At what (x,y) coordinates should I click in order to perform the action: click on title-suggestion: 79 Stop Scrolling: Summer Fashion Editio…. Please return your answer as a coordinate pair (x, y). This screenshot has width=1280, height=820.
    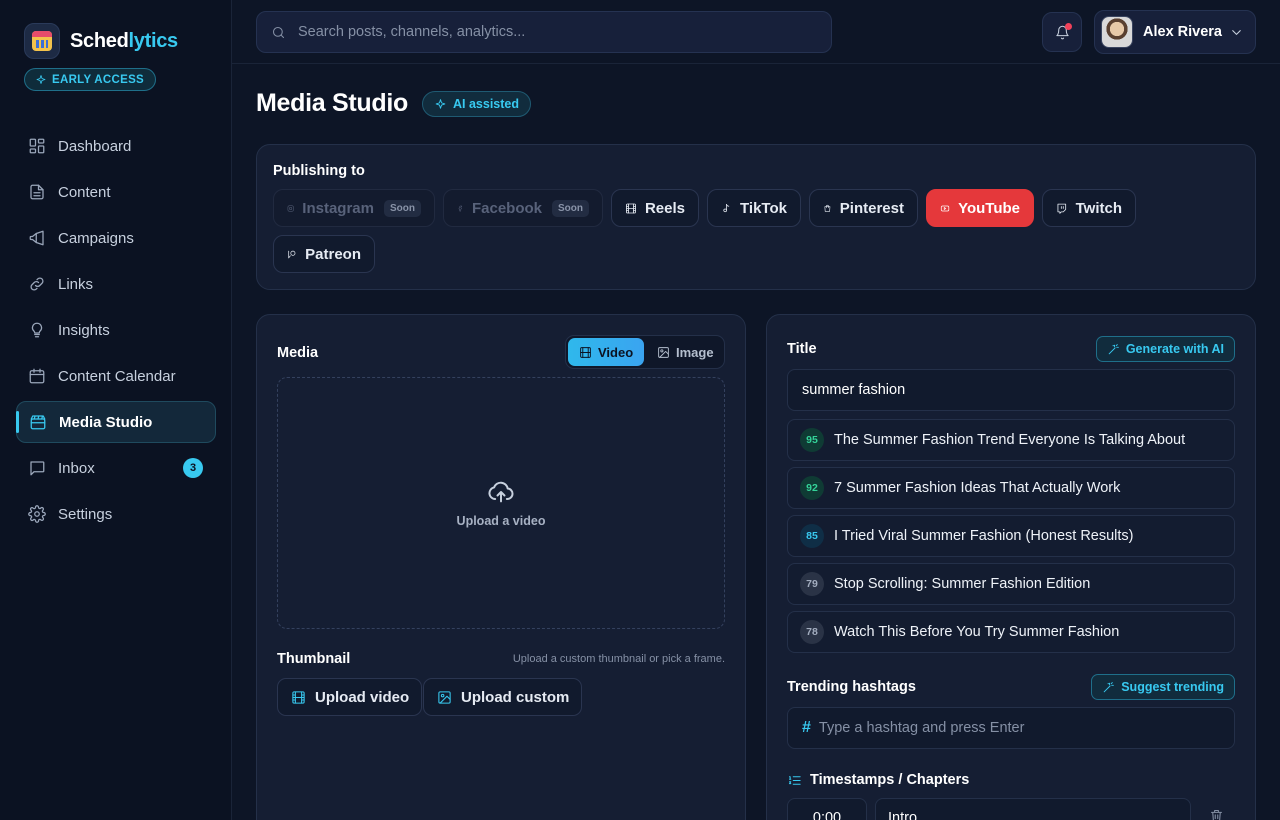
    Looking at the image, I should click on (1011, 584).